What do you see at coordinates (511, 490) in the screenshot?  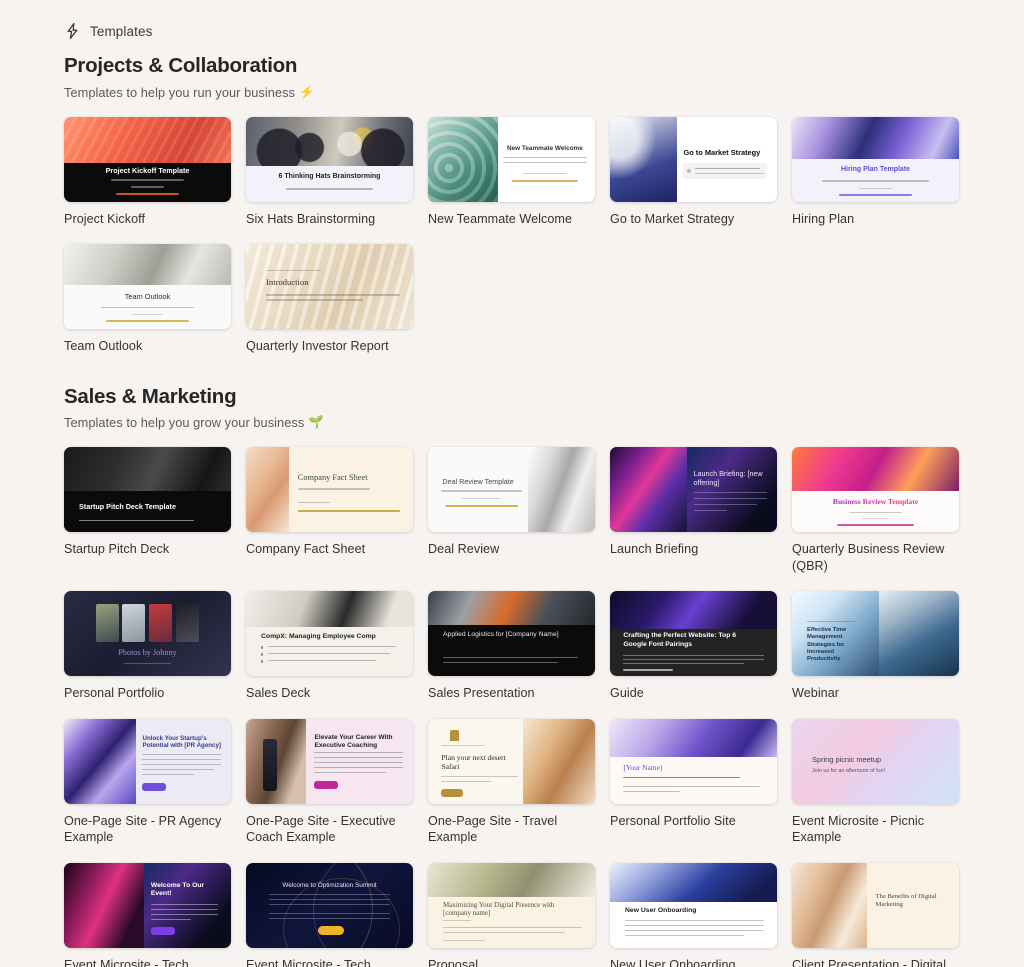 I see `template-thumbnail: Deal Review Template` at bounding box center [511, 490].